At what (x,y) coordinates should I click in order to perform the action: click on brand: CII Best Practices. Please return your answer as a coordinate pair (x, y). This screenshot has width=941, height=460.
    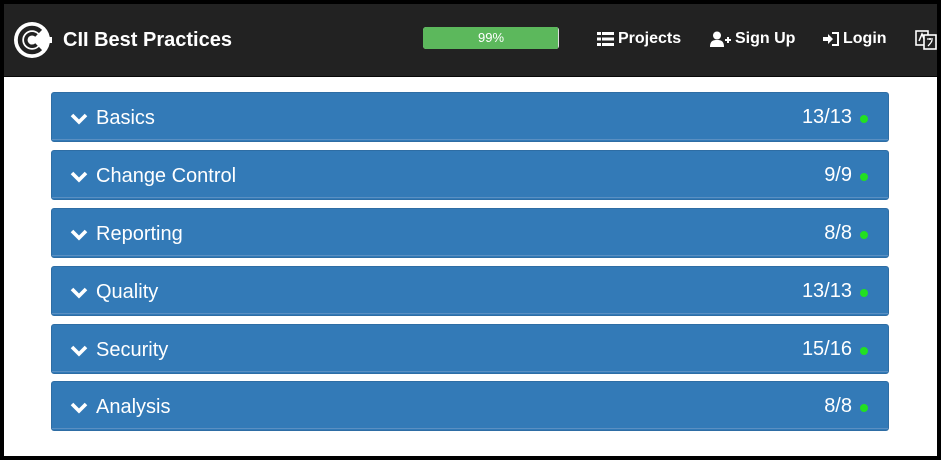
    Looking at the image, I should click on (122, 40).